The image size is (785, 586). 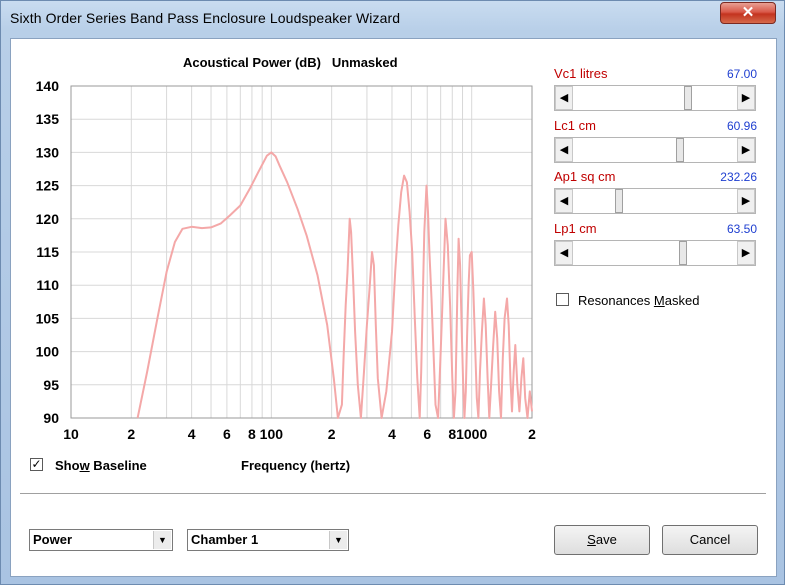 I want to click on x-tick-label: 10, so click(x=71, y=434).